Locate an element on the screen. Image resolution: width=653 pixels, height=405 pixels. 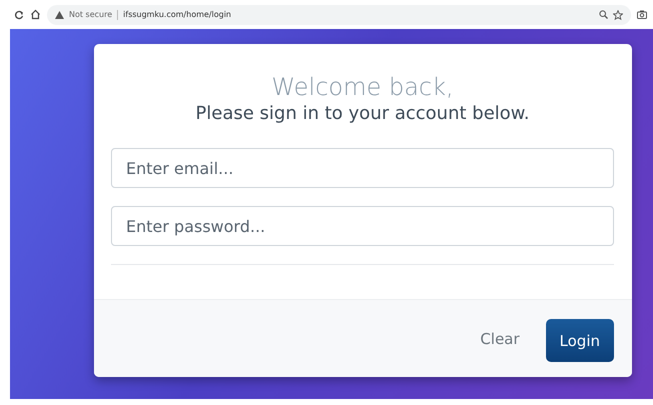
security-label: Not secure is located at coordinates (90, 14).